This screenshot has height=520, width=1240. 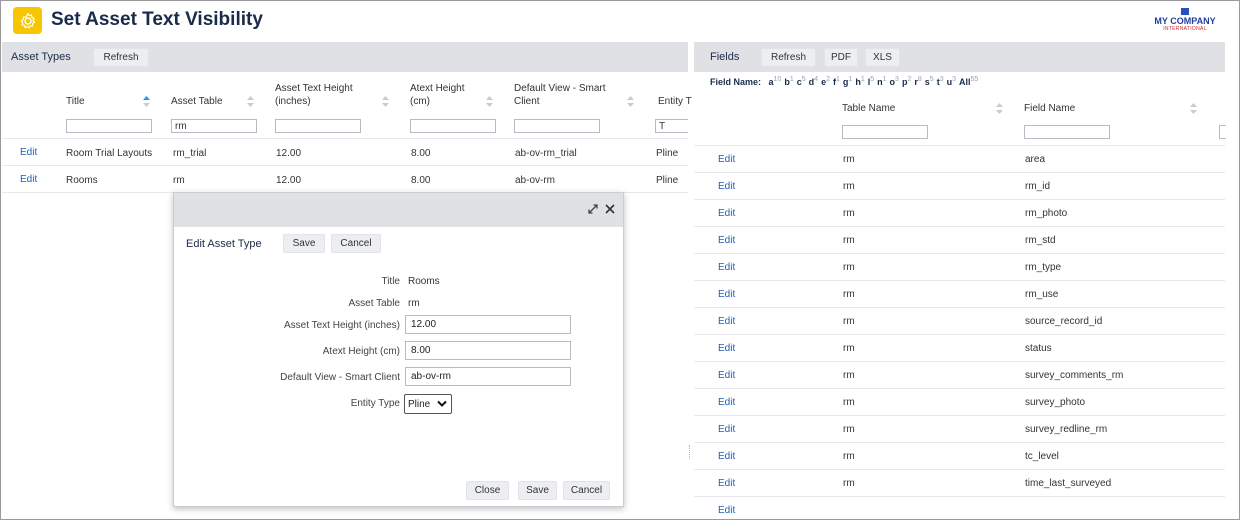 What do you see at coordinates (671, 126) in the screenshot?
I see `filter-entity-type` at bounding box center [671, 126].